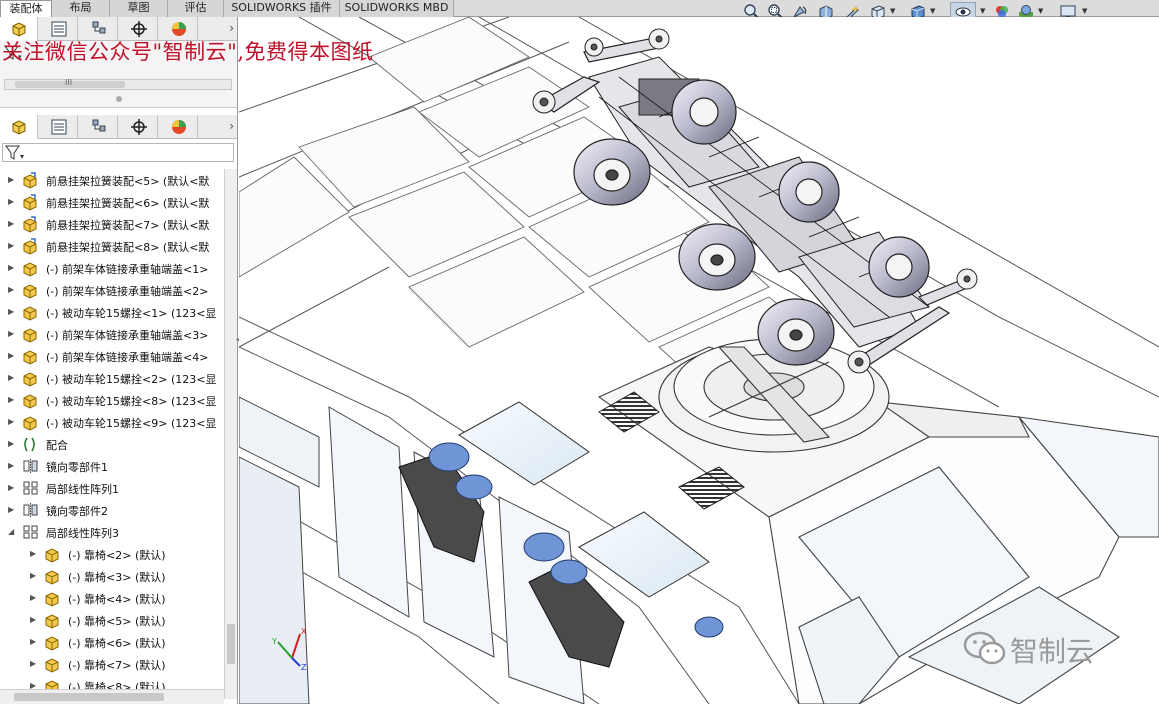 The width and height of the screenshot is (1159, 704). Describe the element at coordinates (282, 8) in the screenshot. I see `tab-solidworks-addins: SOLIDWORKS 插件` at that location.